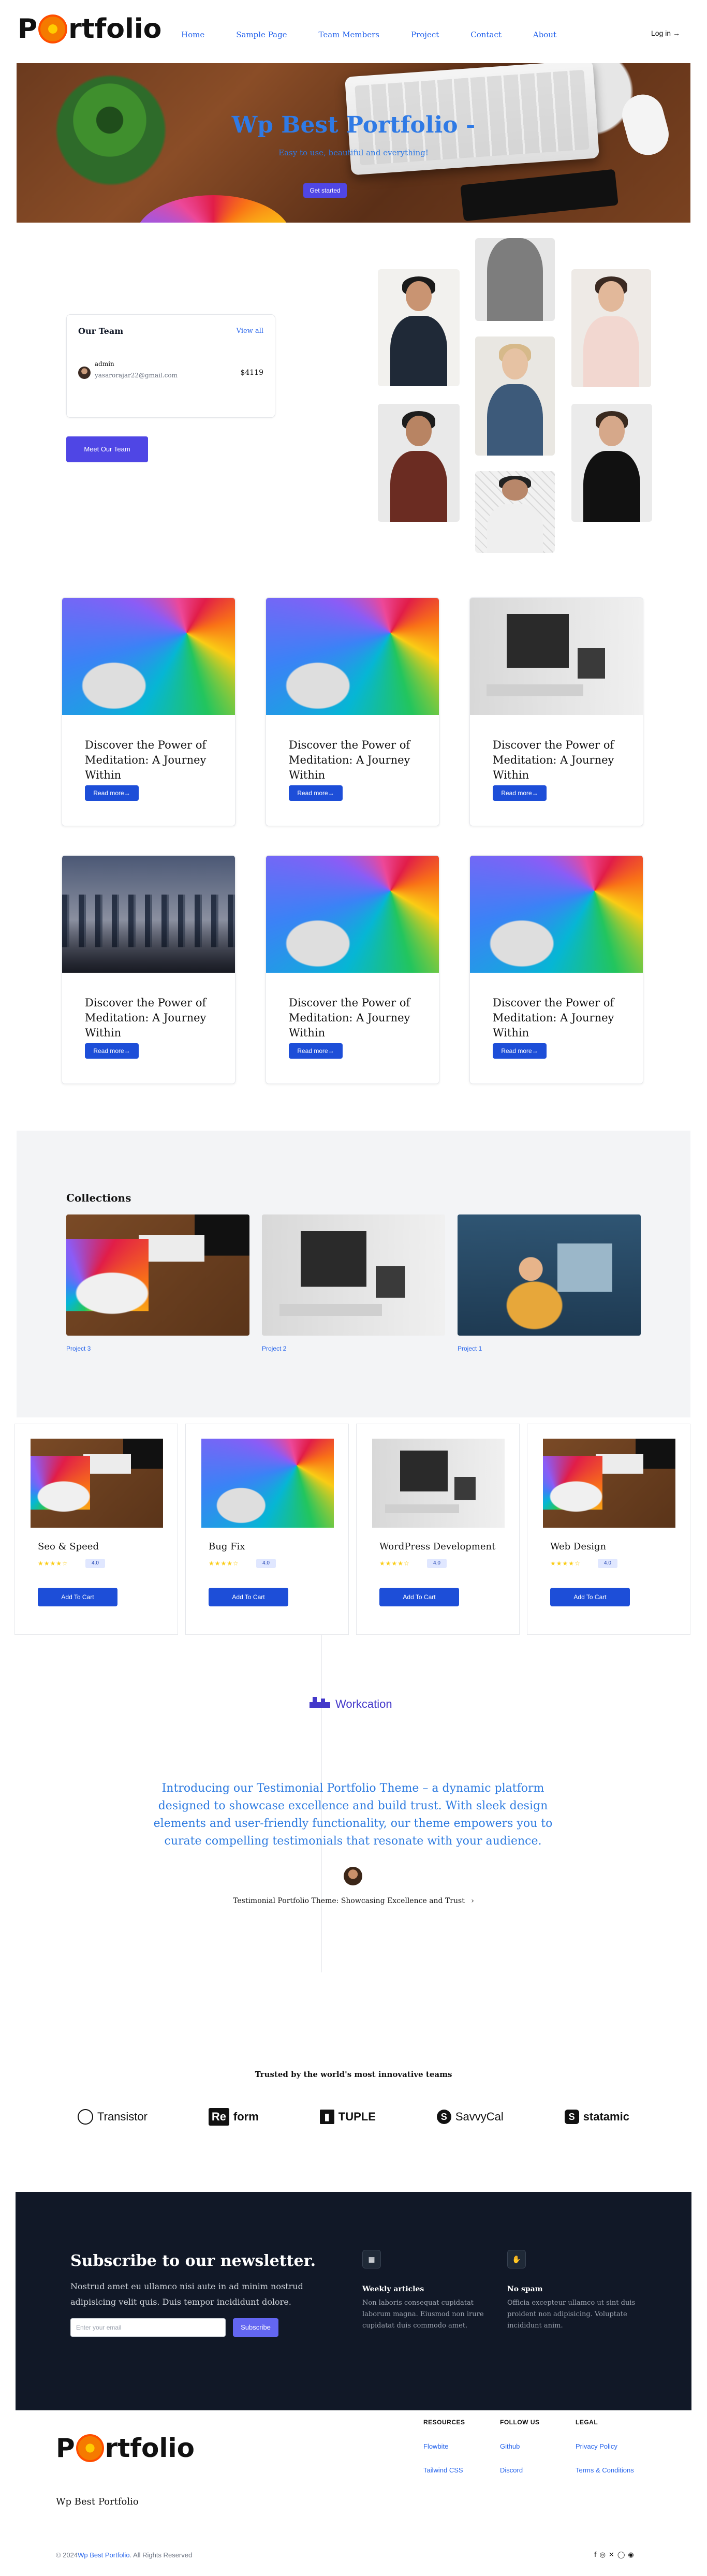 The height and width of the screenshot is (2576, 707). I want to click on avatar, so click(85, 373).